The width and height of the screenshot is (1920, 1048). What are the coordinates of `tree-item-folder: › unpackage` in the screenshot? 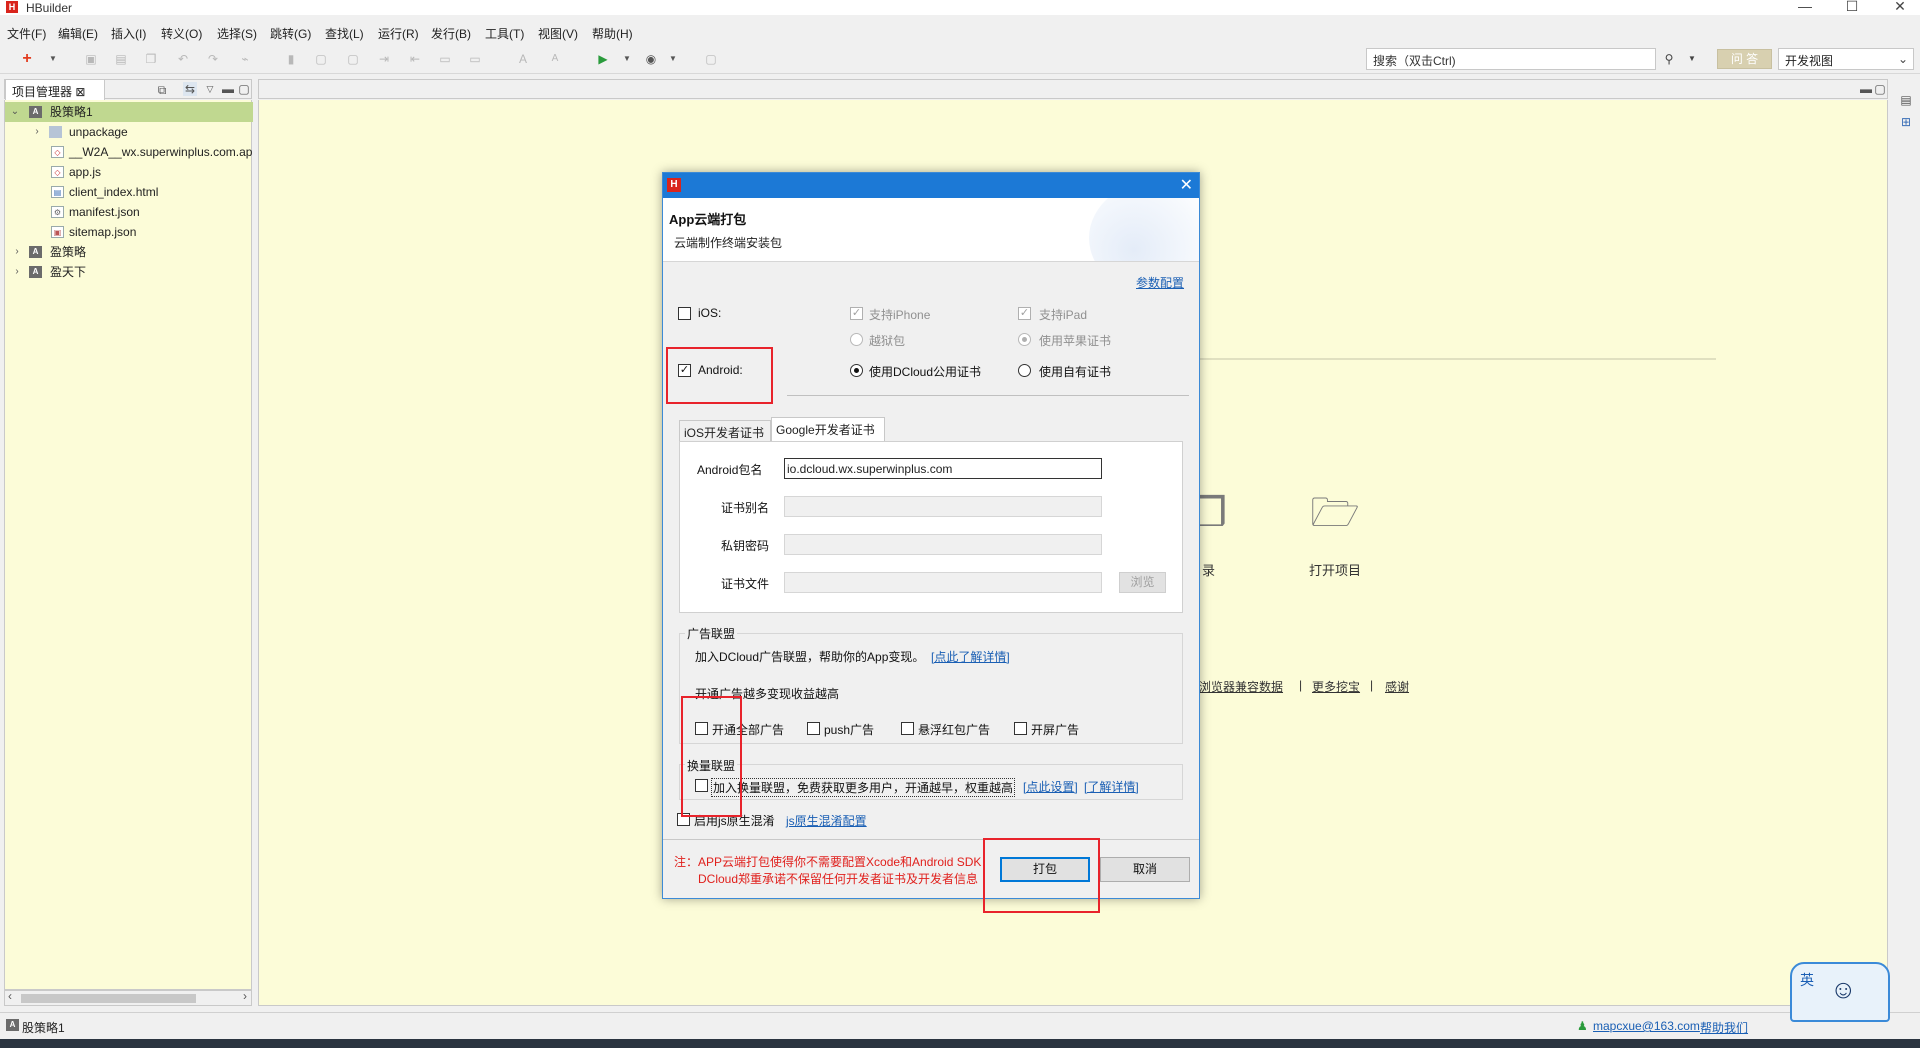 It's located at (129, 132).